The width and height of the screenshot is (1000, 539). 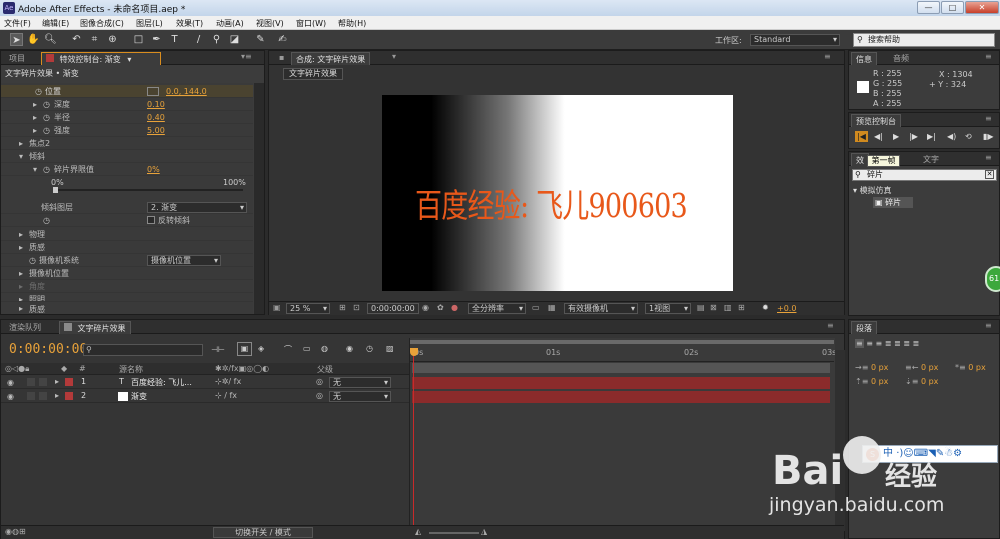 I want to click on hide-shy-icon: ⌒, so click(x=288, y=349).